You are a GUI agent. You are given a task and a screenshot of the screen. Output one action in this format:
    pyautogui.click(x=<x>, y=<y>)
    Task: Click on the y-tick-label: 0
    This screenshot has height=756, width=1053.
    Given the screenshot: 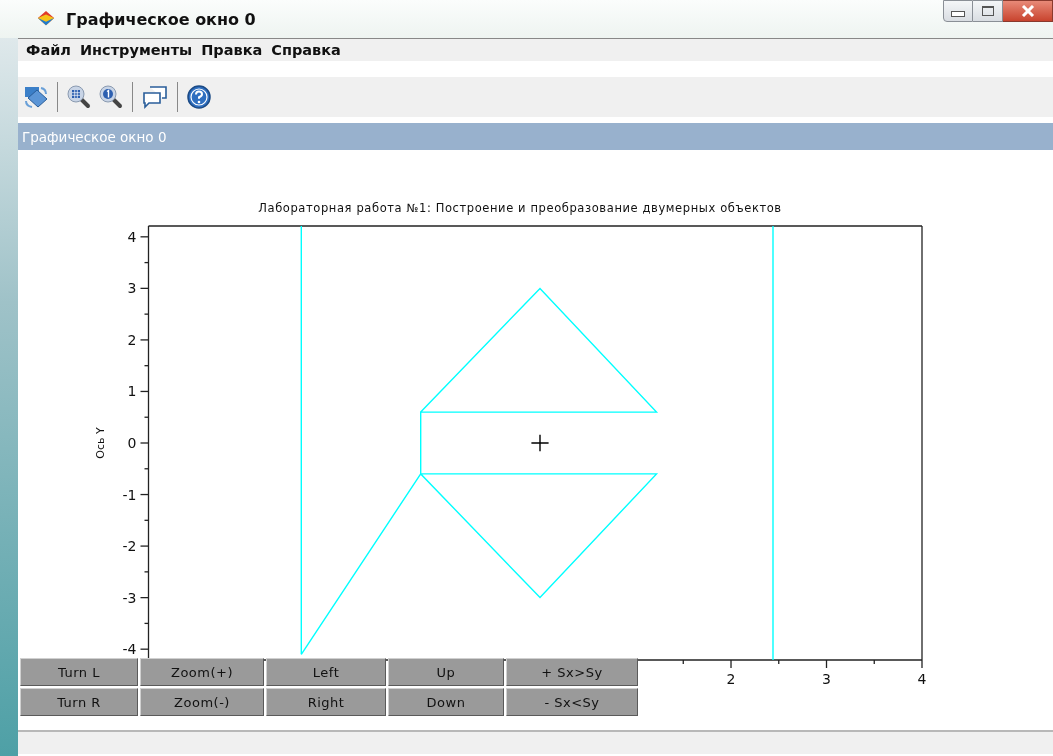 What is the action you would take?
    pyautogui.click(x=132, y=443)
    